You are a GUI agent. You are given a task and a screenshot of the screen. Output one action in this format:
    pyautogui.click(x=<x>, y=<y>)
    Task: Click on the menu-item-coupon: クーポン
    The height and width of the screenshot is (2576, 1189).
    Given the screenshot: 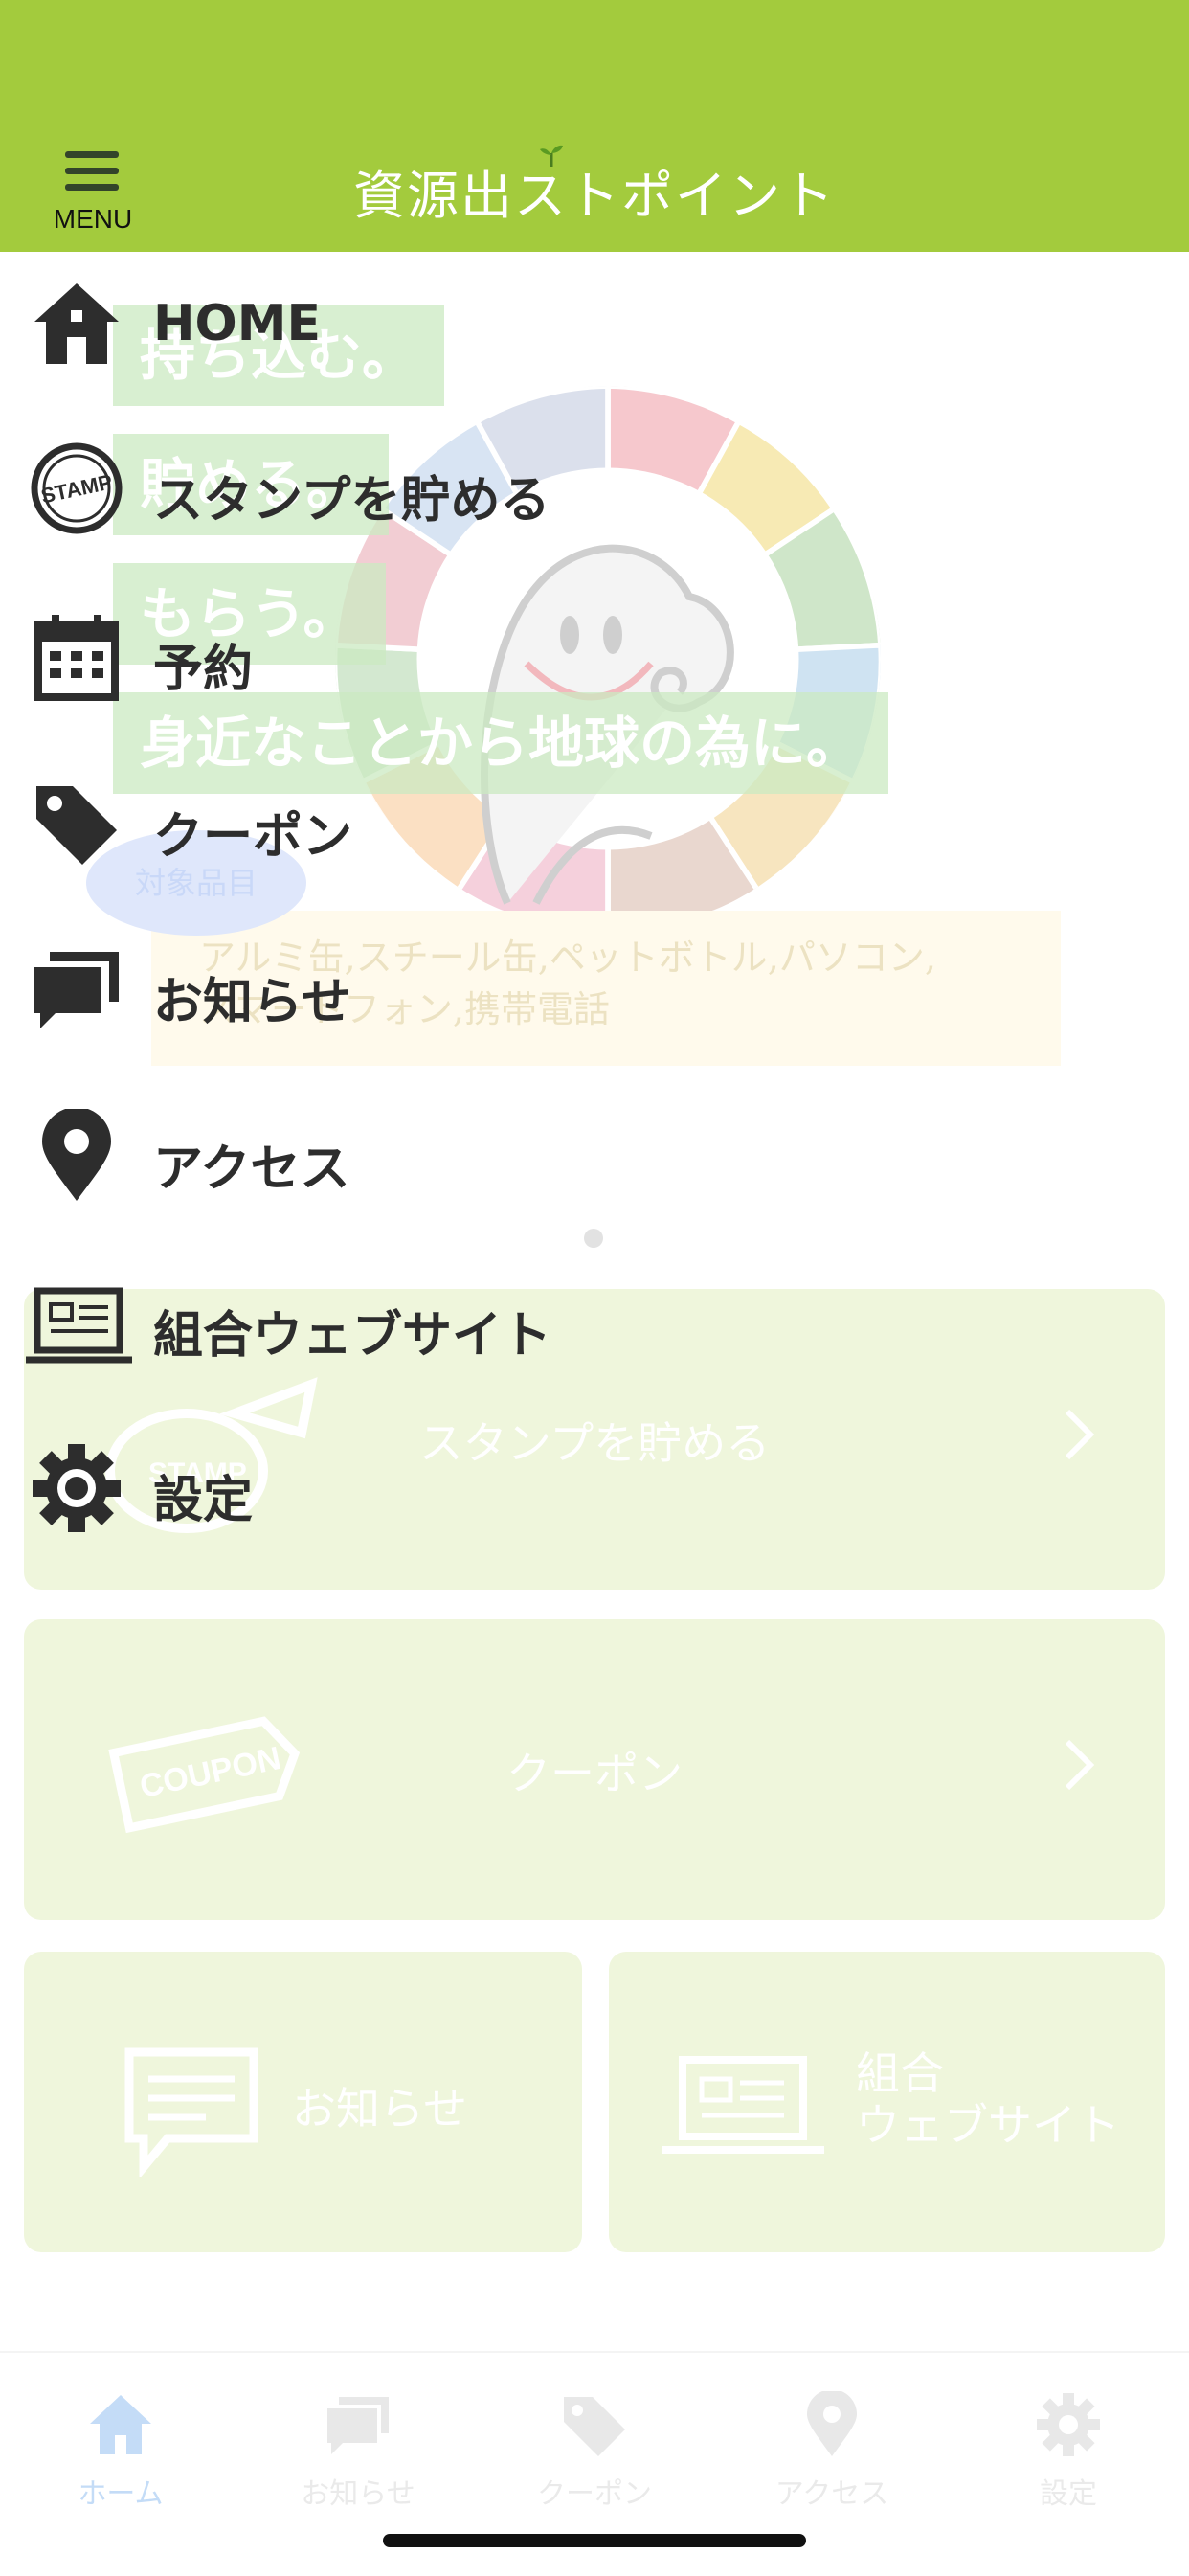 What is the action you would take?
    pyautogui.click(x=335, y=824)
    